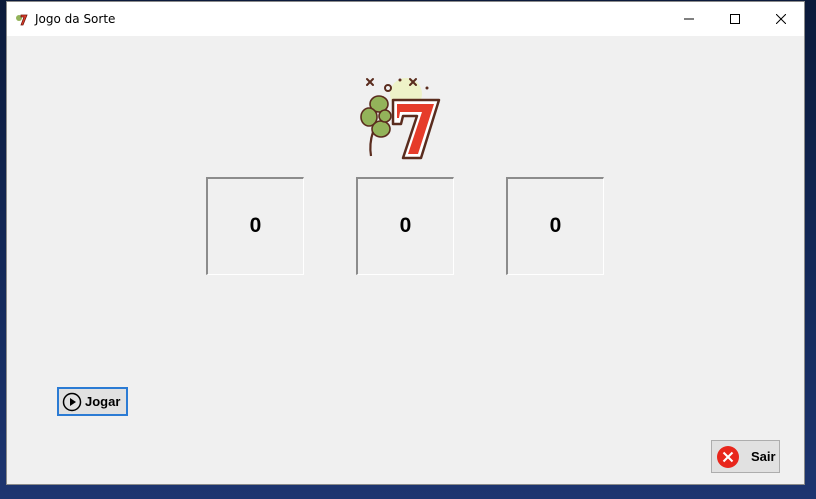 The width and height of the screenshot is (816, 499). What do you see at coordinates (728, 456) in the screenshot?
I see `close-circle-icon` at bounding box center [728, 456].